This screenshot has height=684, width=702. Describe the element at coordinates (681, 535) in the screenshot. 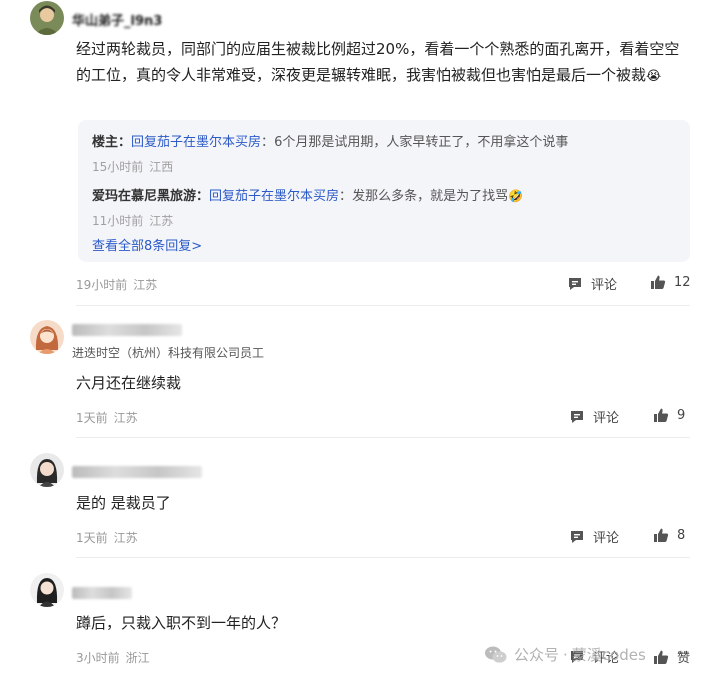

I see `like-count: 8` at that location.